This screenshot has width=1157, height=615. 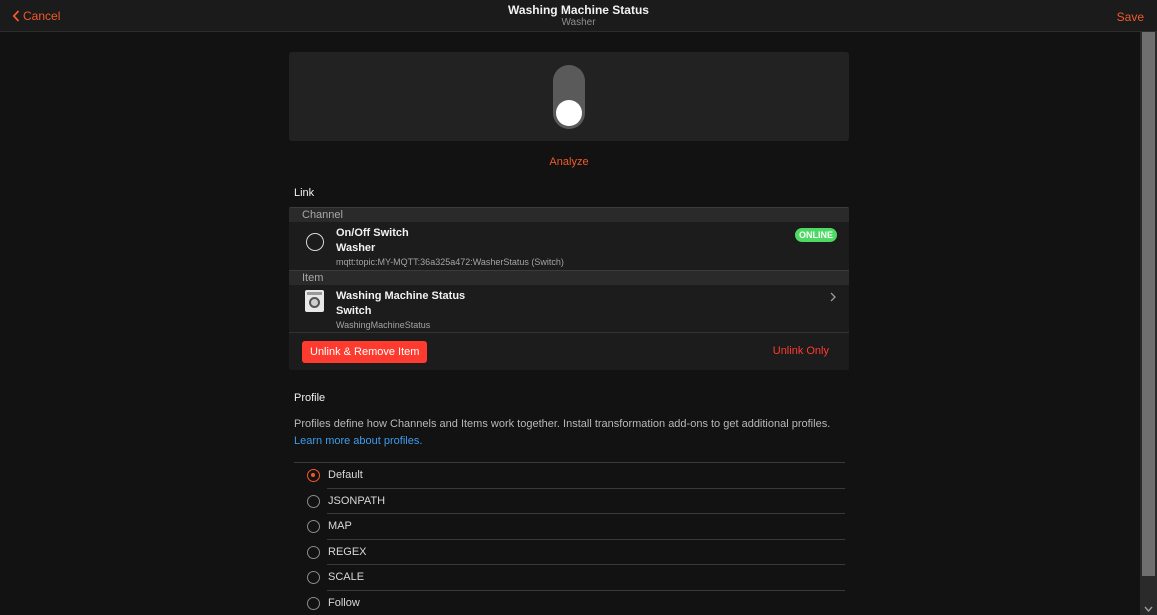 What do you see at coordinates (313, 475) in the screenshot?
I see `radio-selected-icon` at bounding box center [313, 475].